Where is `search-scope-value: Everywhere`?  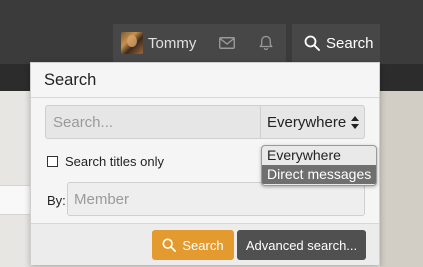
search-scope-value: Everywhere is located at coordinates (307, 122).